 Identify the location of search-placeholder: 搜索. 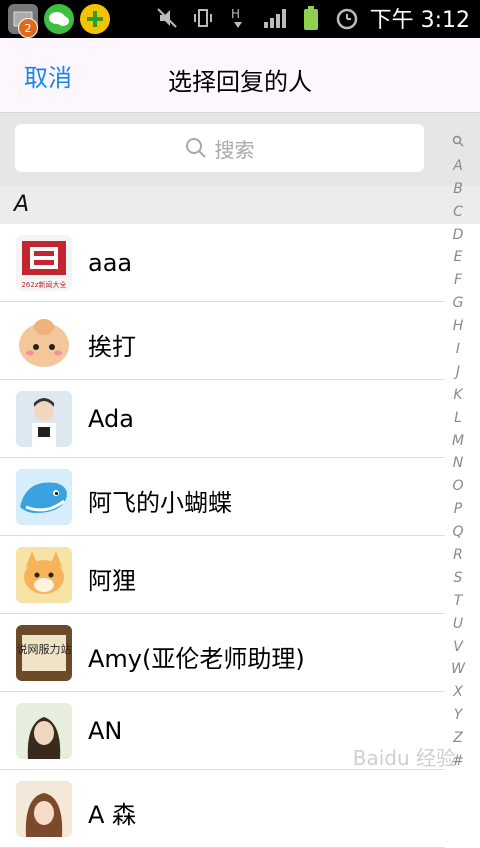
(234, 149).